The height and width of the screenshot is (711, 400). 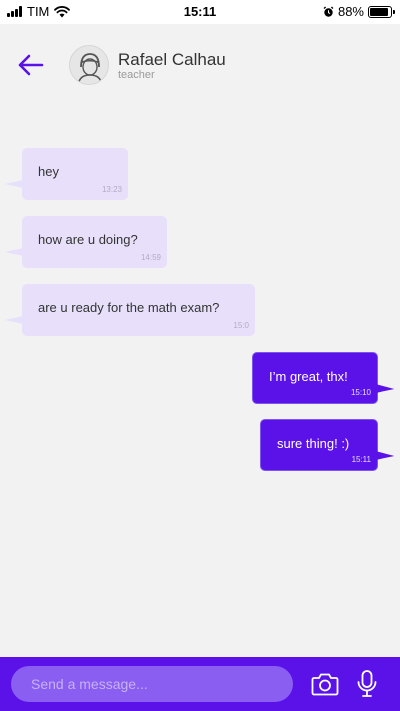 I want to click on message-input, so click(x=152, y=684).